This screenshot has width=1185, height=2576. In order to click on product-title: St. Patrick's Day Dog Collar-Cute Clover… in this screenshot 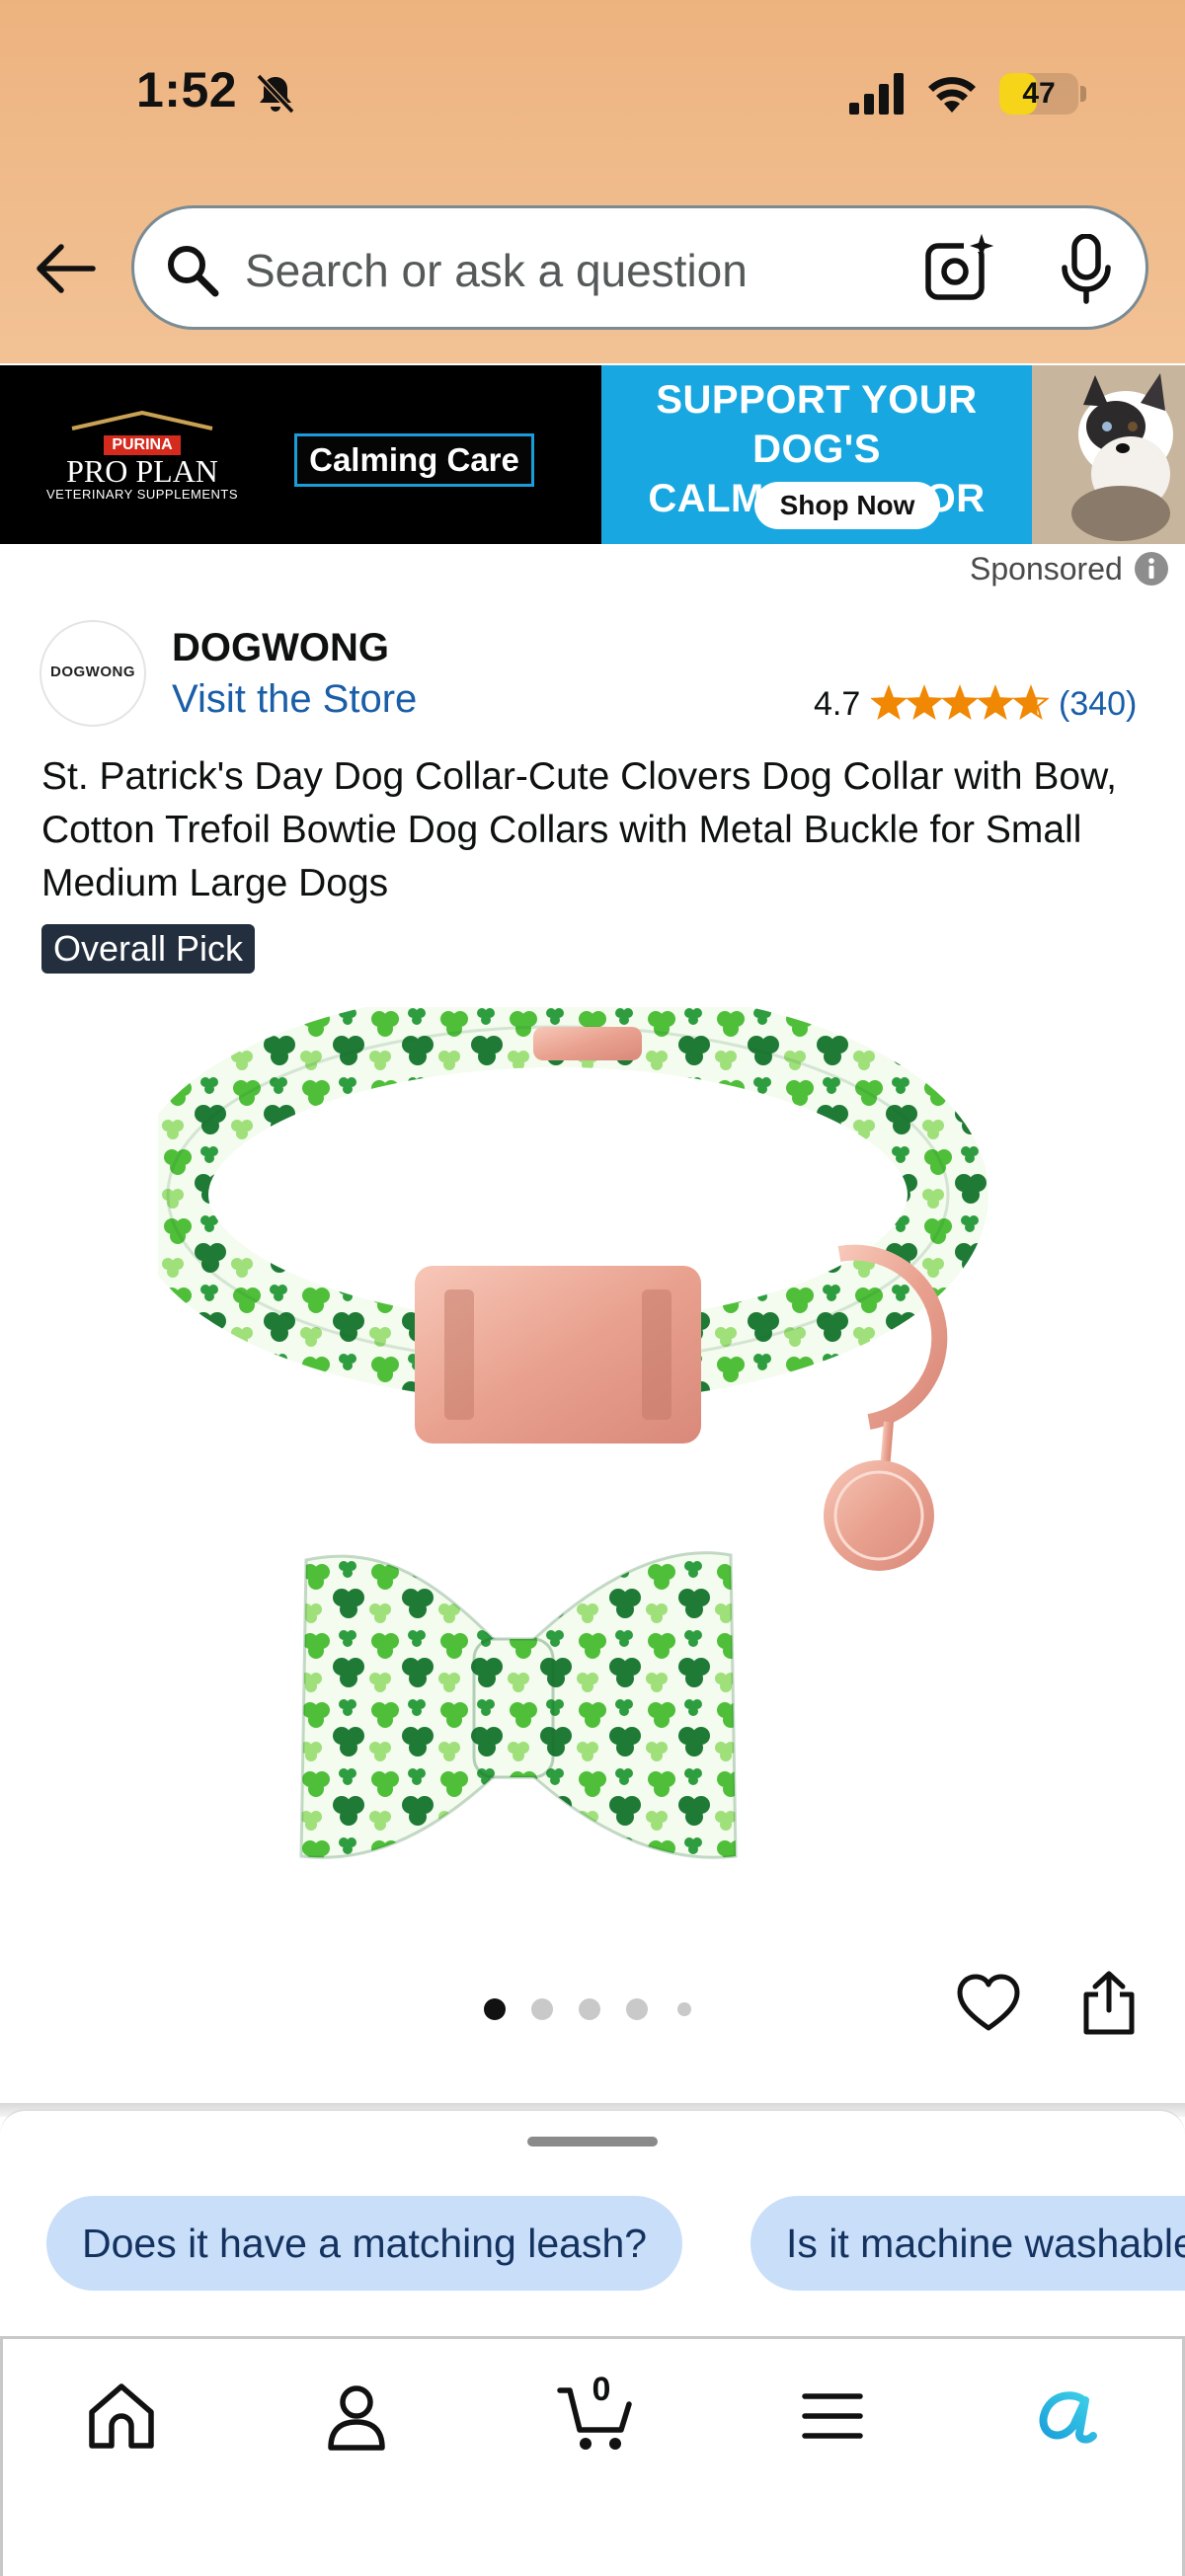, I will do `click(579, 829)`.